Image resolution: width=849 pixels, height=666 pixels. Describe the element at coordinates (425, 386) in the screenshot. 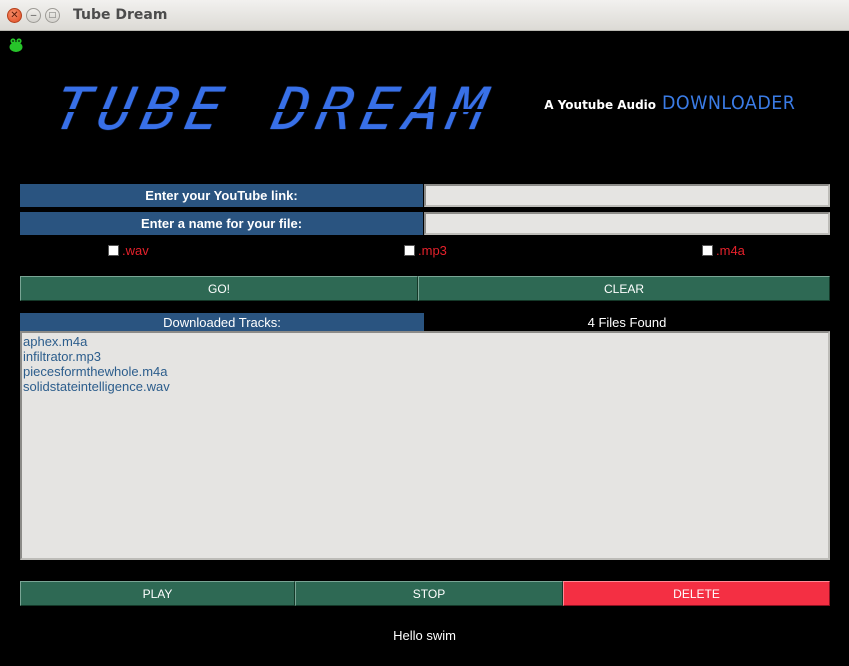

I see `list-item: solidstateintelligence.wav` at that location.